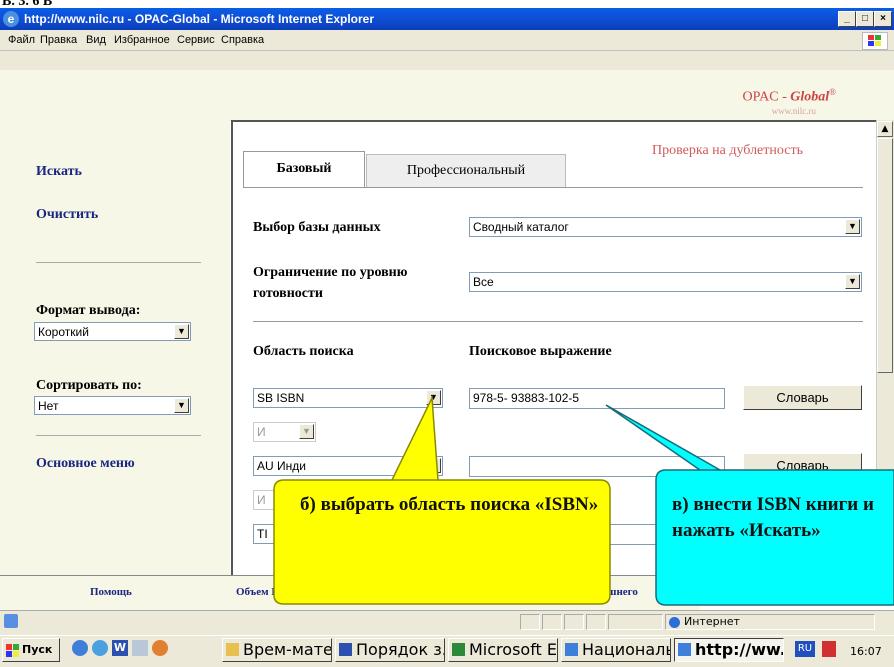 The height and width of the screenshot is (667, 894). Describe the element at coordinates (865, 19) in the screenshot. I see `maximize-button: □` at that location.